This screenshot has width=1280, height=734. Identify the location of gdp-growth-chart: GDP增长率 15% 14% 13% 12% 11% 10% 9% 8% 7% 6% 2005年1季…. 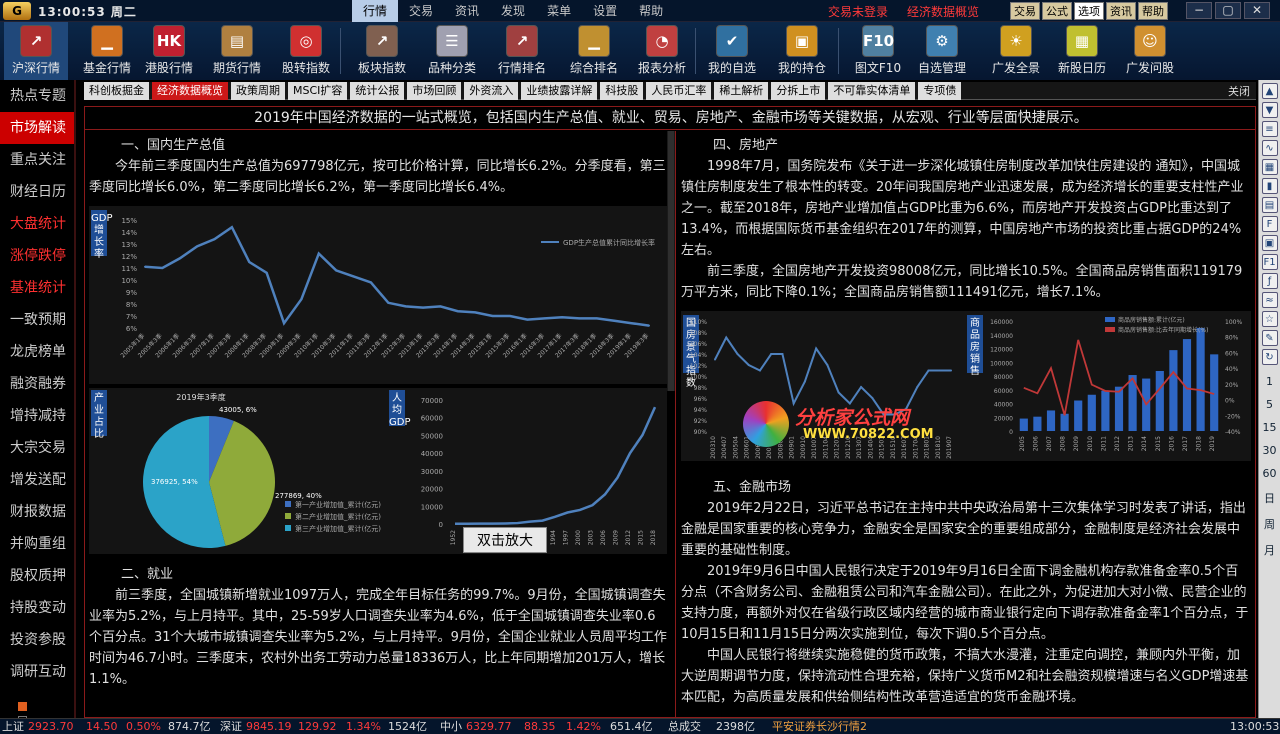
(378, 295).